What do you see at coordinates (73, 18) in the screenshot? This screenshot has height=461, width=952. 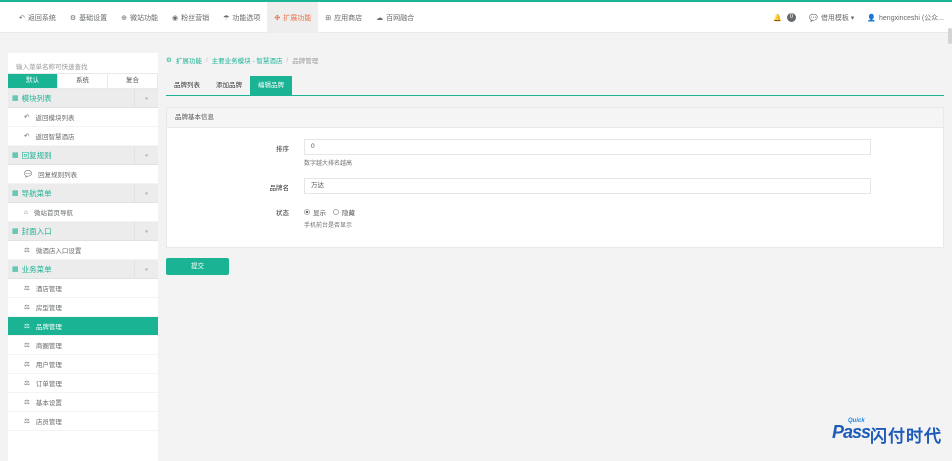 I see `gear-icon: ⚙` at bounding box center [73, 18].